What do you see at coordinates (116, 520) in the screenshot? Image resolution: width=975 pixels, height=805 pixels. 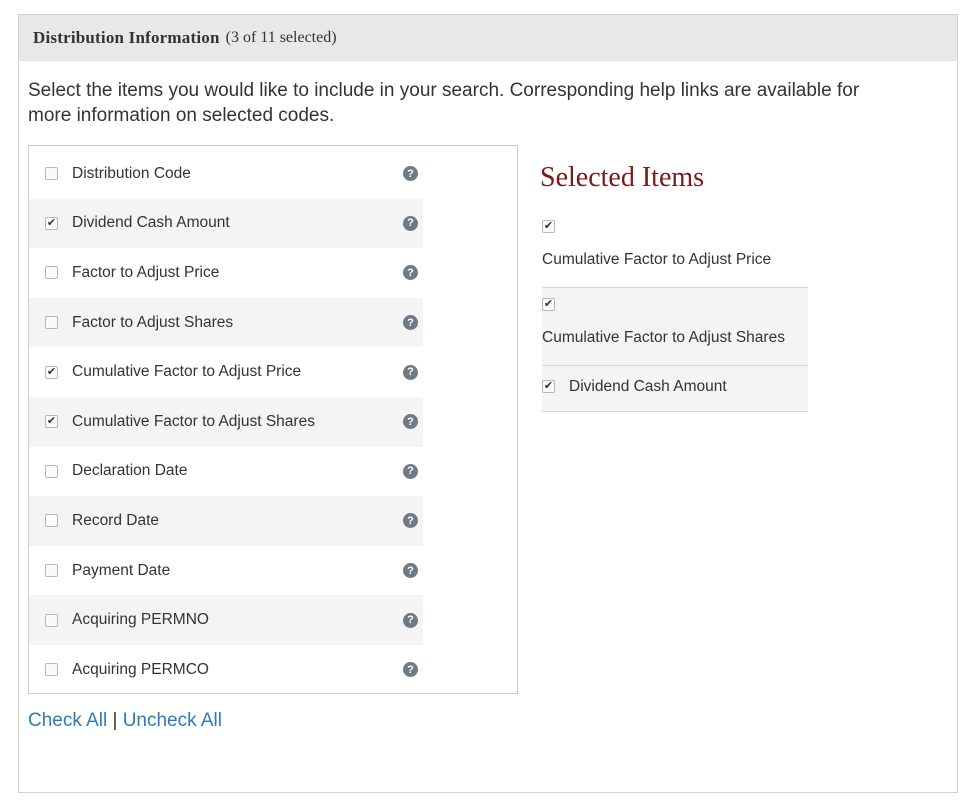 I see `item-label: Record Date` at bounding box center [116, 520].